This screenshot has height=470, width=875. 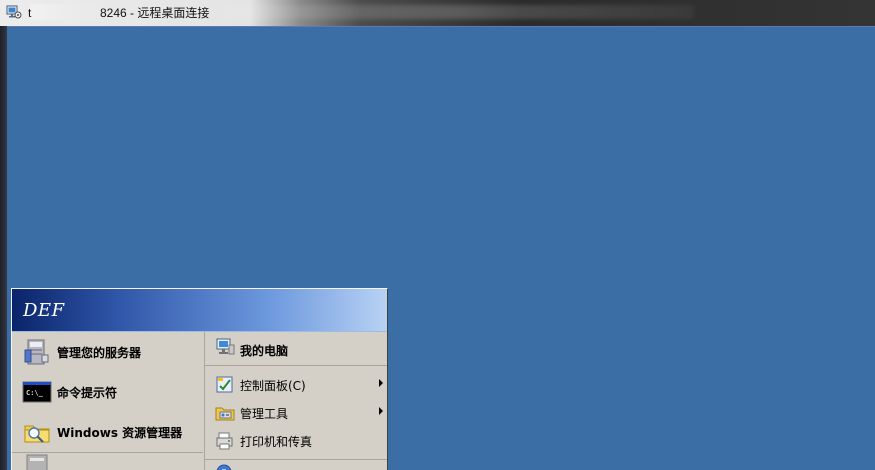 What do you see at coordinates (224, 467) in the screenshot?
I see `partial-help-icon` at bounding box center [224, 467].